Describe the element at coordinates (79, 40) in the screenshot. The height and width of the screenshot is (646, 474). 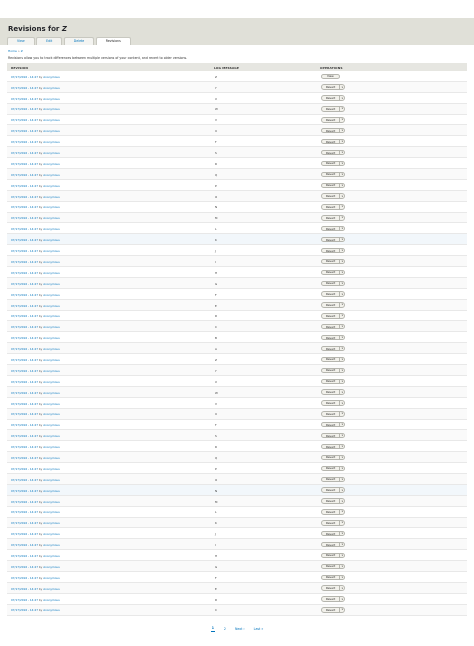
I see `tab-delete: Delete` at that location.